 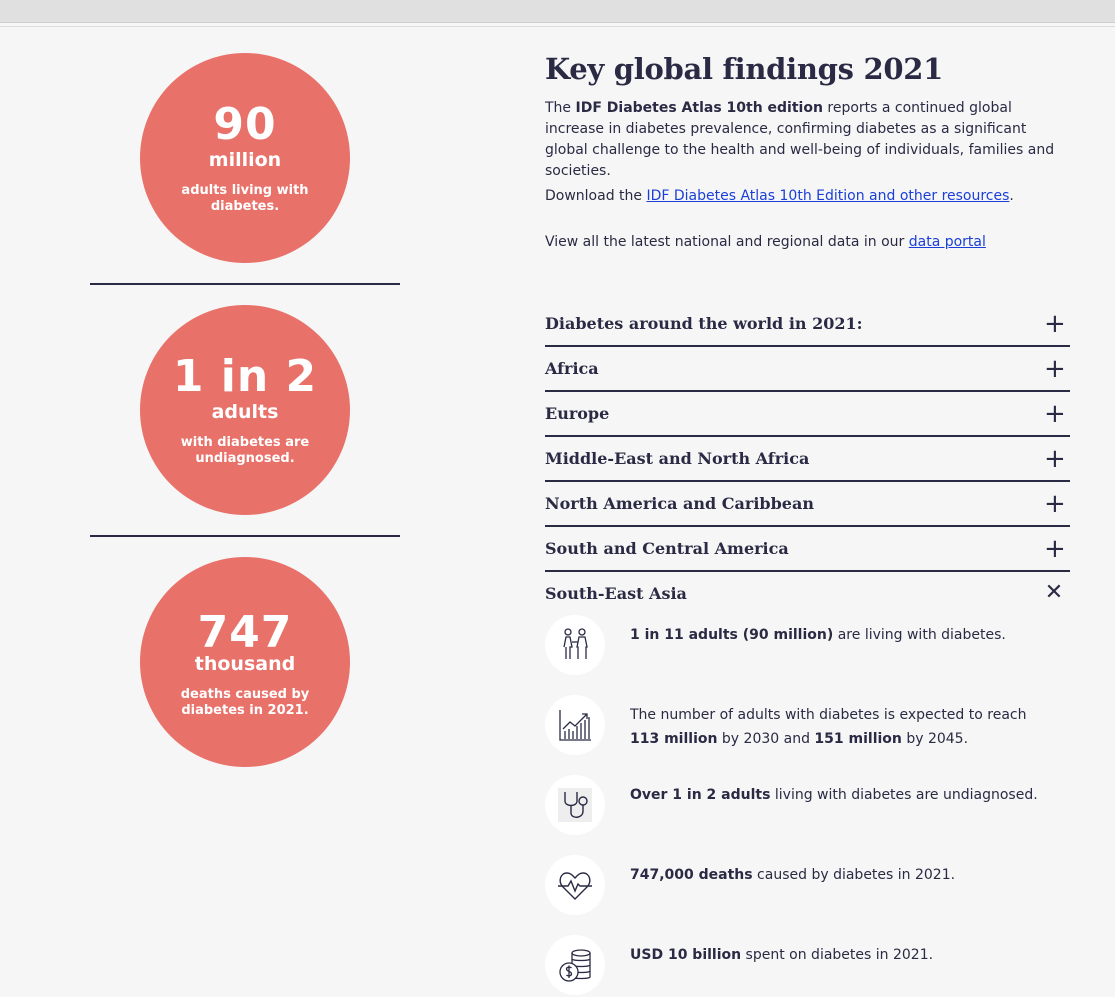 I want to click on stat-description: deaths caused by diabetes in 2021., so click(x=245, y=702).